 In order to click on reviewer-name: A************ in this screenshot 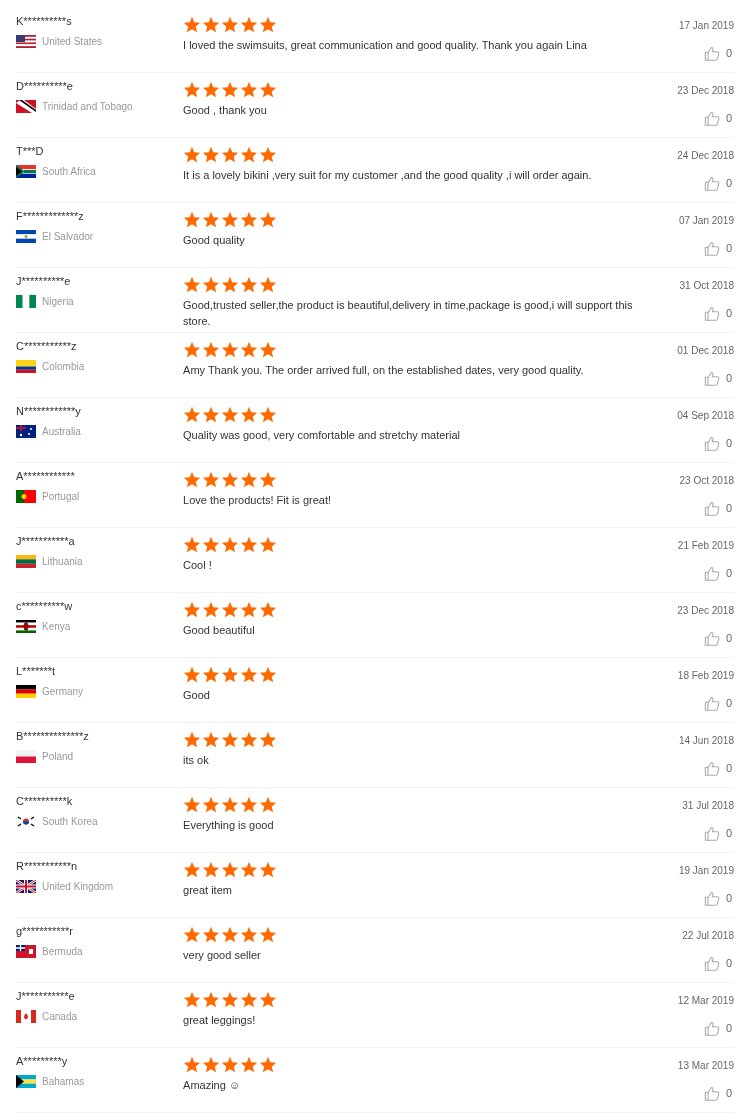, I will do `click(46, 476)`.